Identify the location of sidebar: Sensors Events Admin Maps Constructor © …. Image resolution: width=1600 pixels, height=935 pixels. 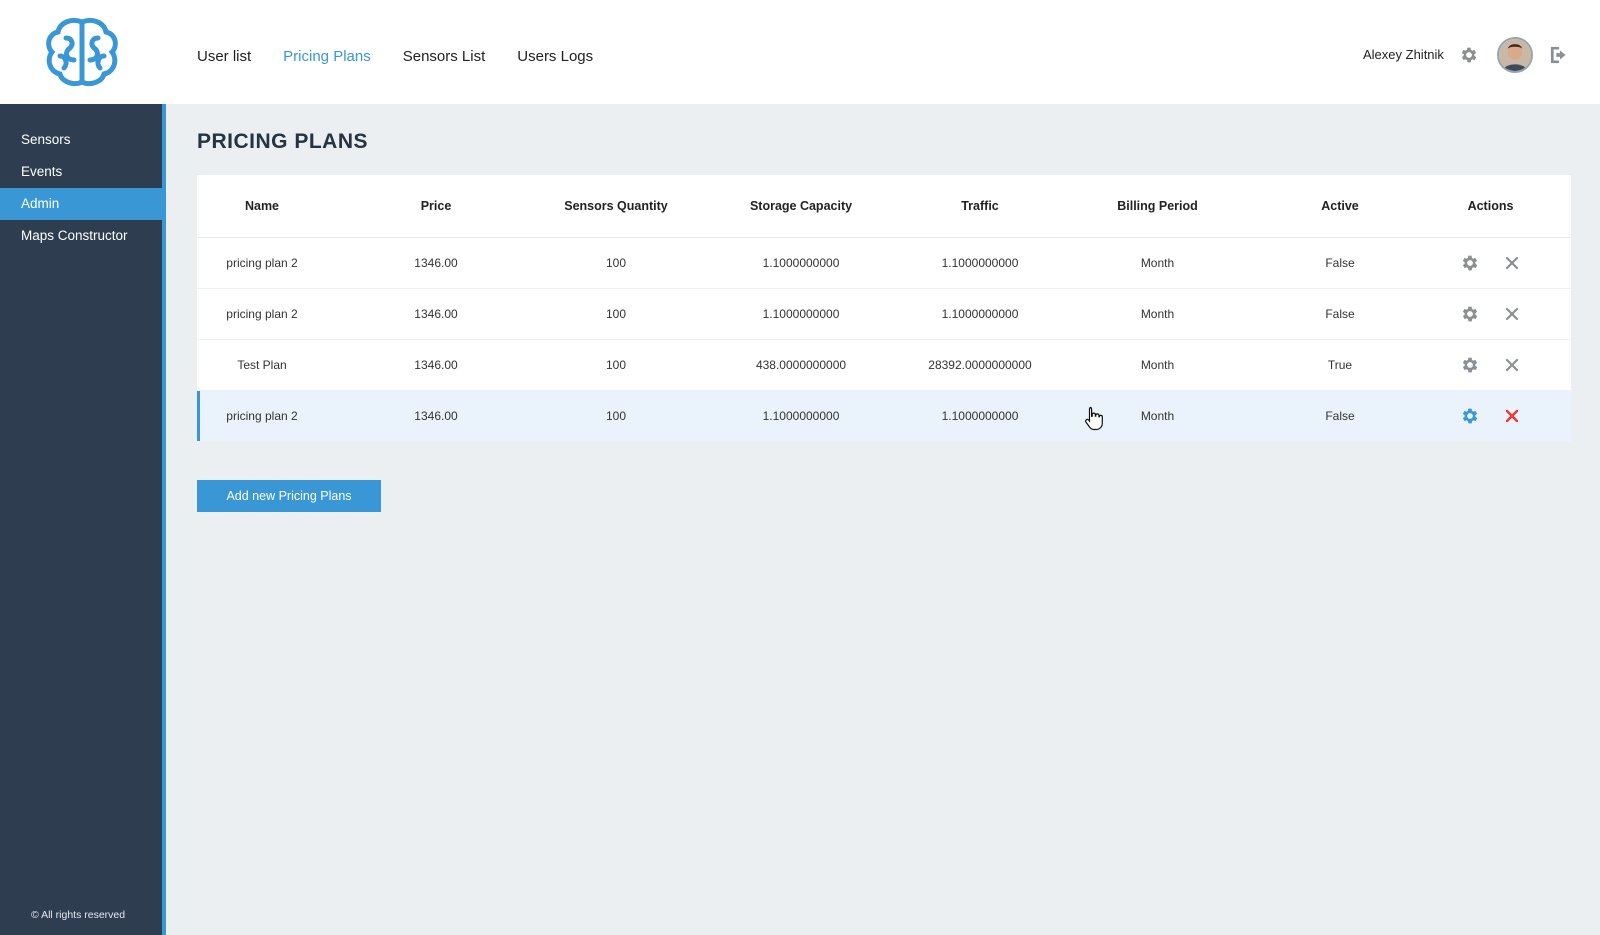
(83, 519).